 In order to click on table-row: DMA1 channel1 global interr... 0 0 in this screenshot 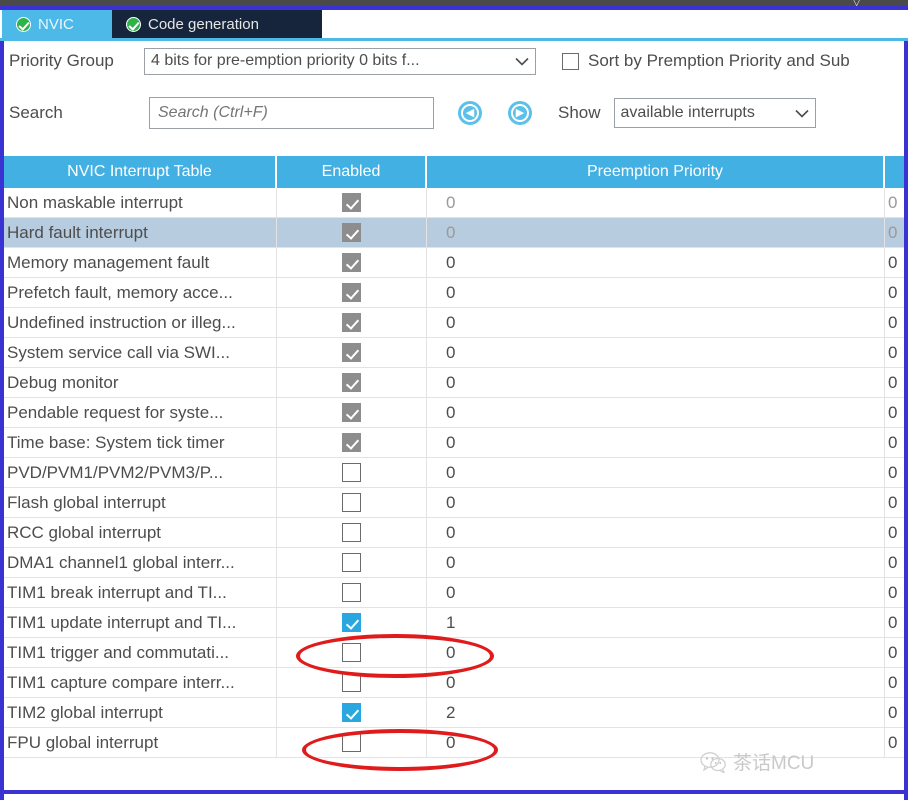, I will do `click(454, 563)`.